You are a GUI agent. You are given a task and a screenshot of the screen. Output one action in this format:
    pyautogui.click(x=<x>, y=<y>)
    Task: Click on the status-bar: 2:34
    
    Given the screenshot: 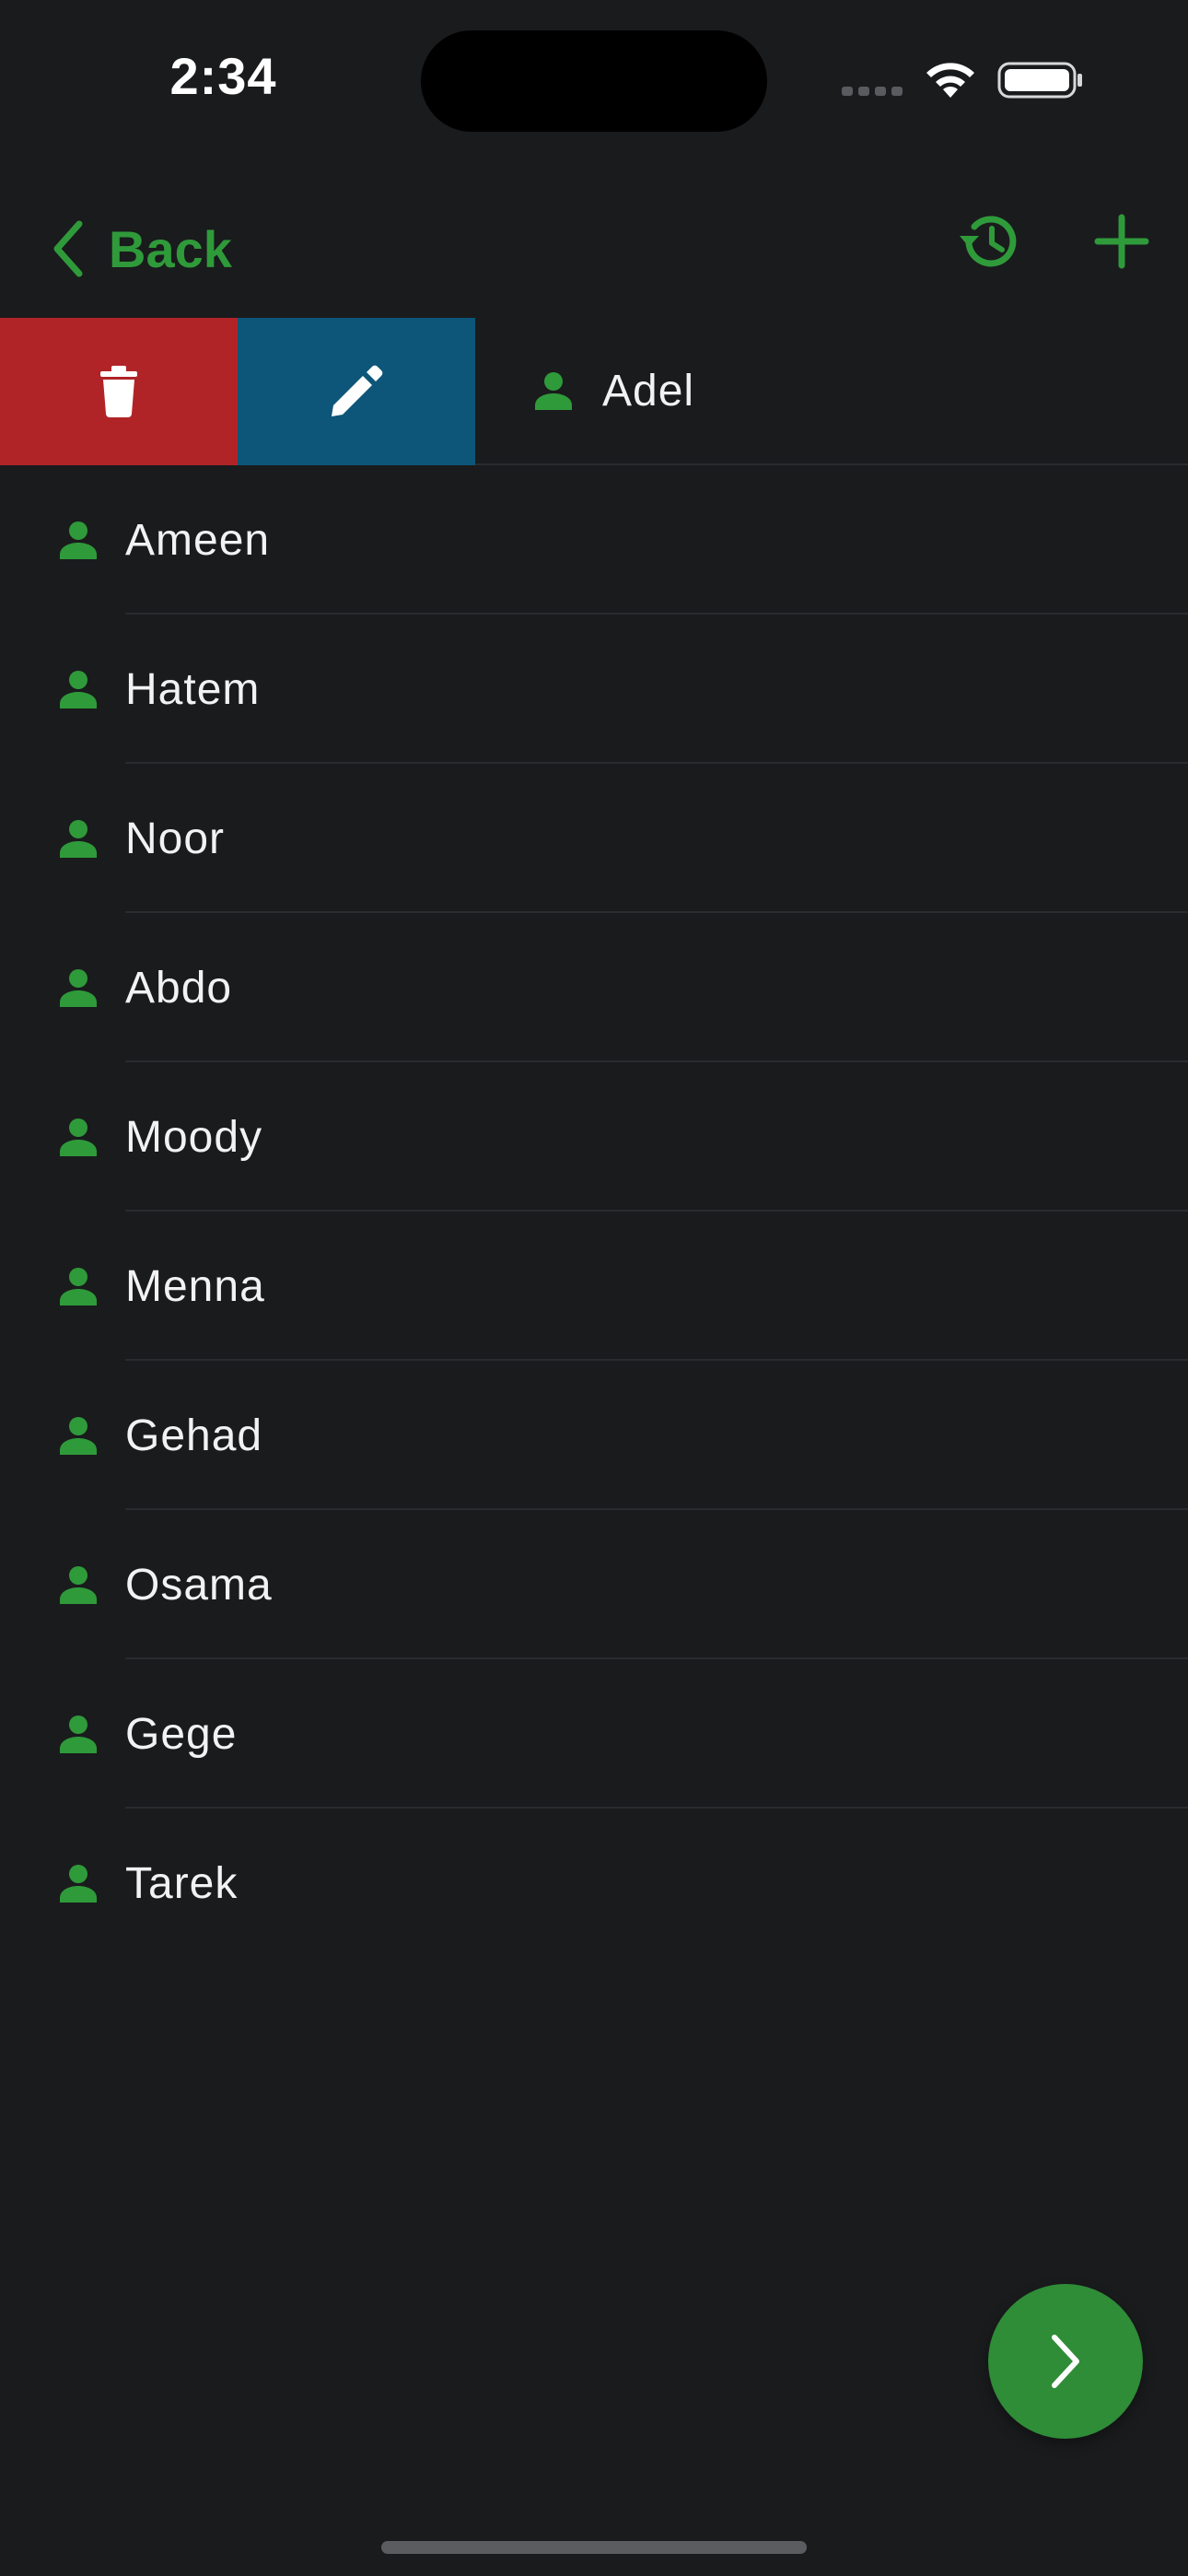 What is the action you would take?
    pyautogui.click(x=594, y=78)
    